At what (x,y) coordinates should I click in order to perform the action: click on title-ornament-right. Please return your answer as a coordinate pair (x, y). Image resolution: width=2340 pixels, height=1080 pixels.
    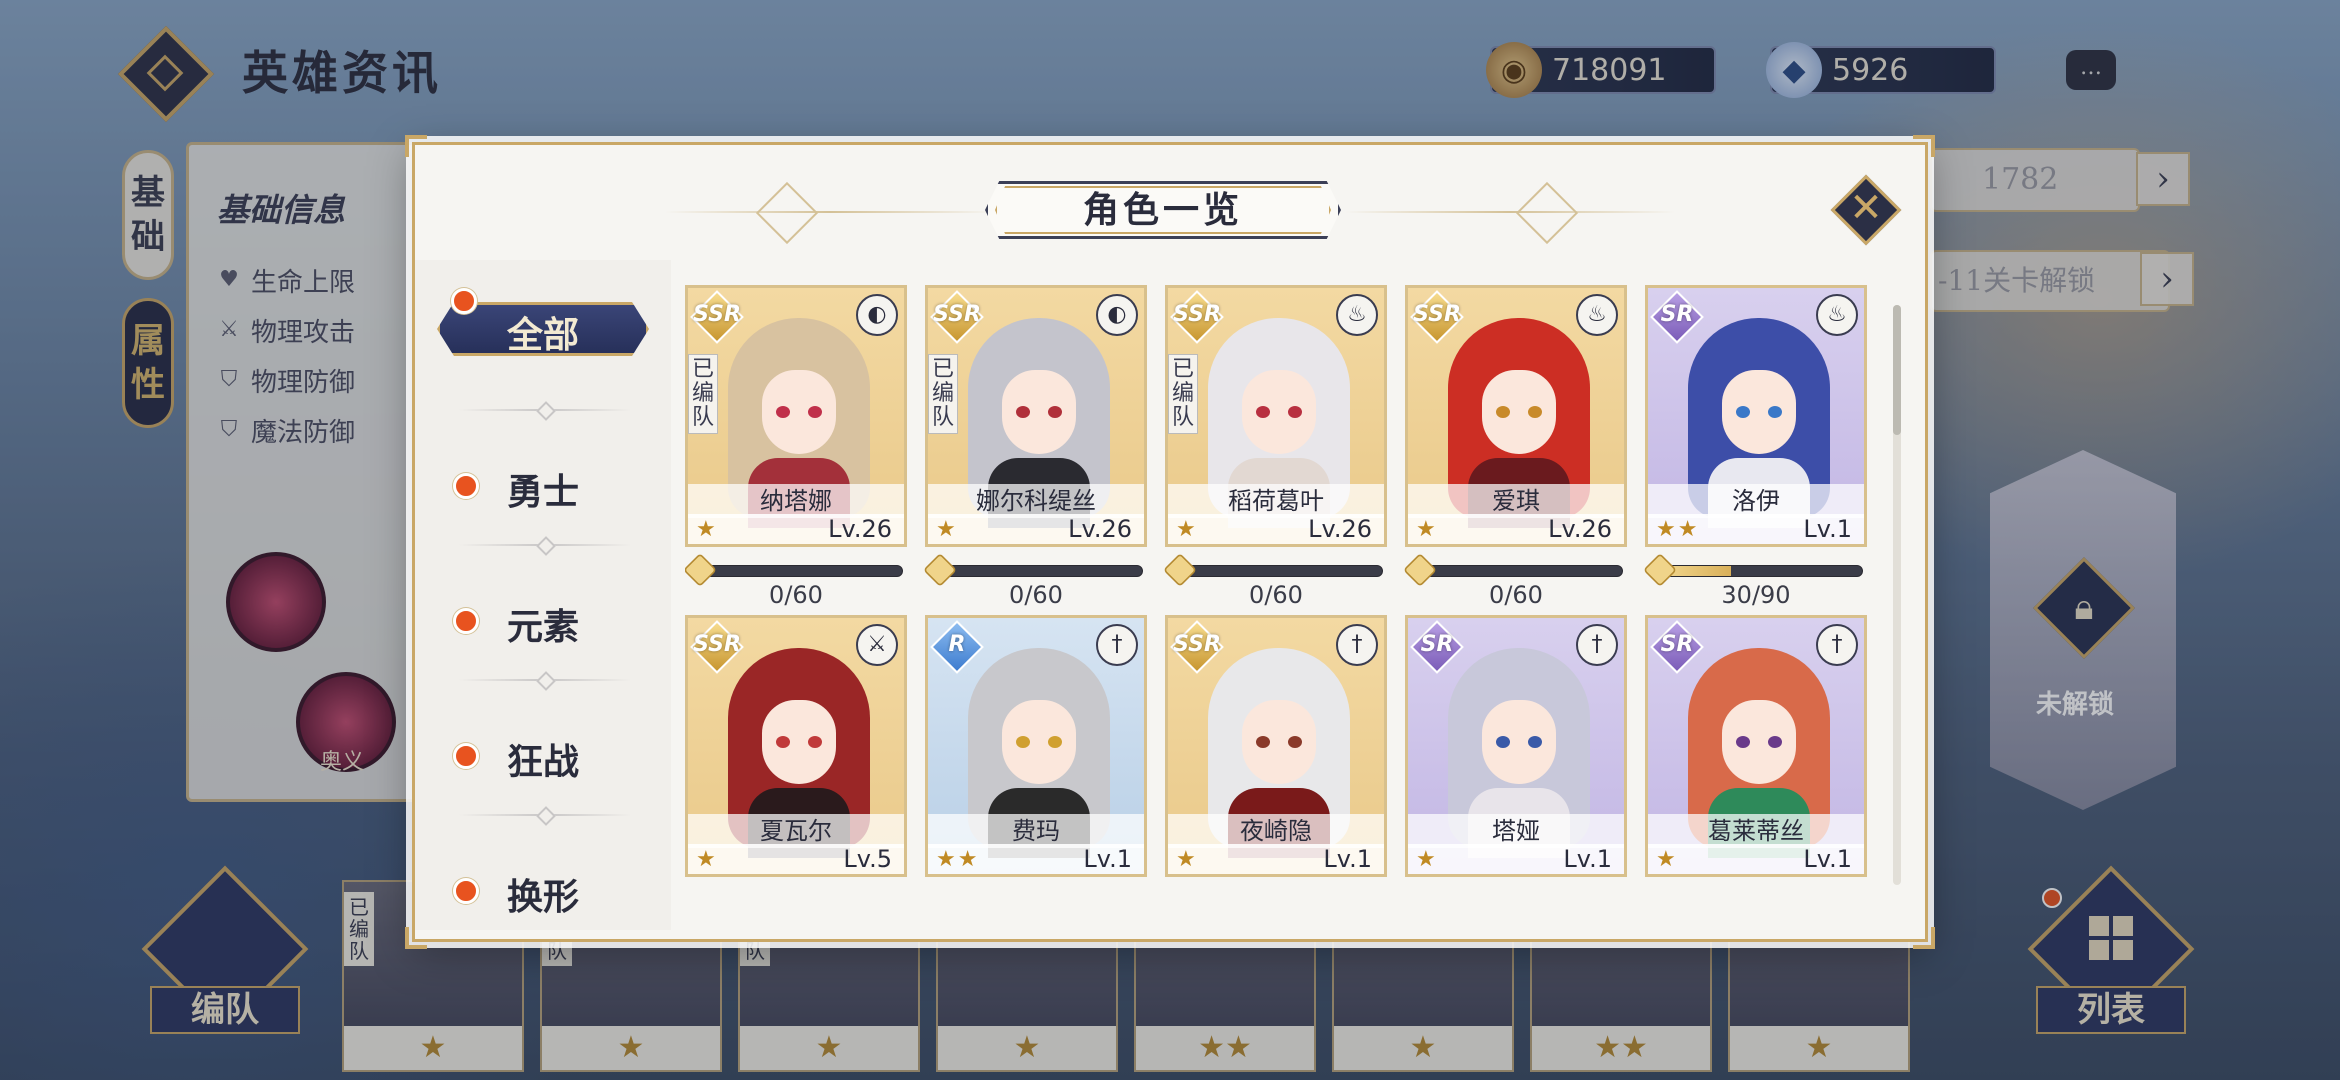
    Looking at the image, I should click on (1510, 213).